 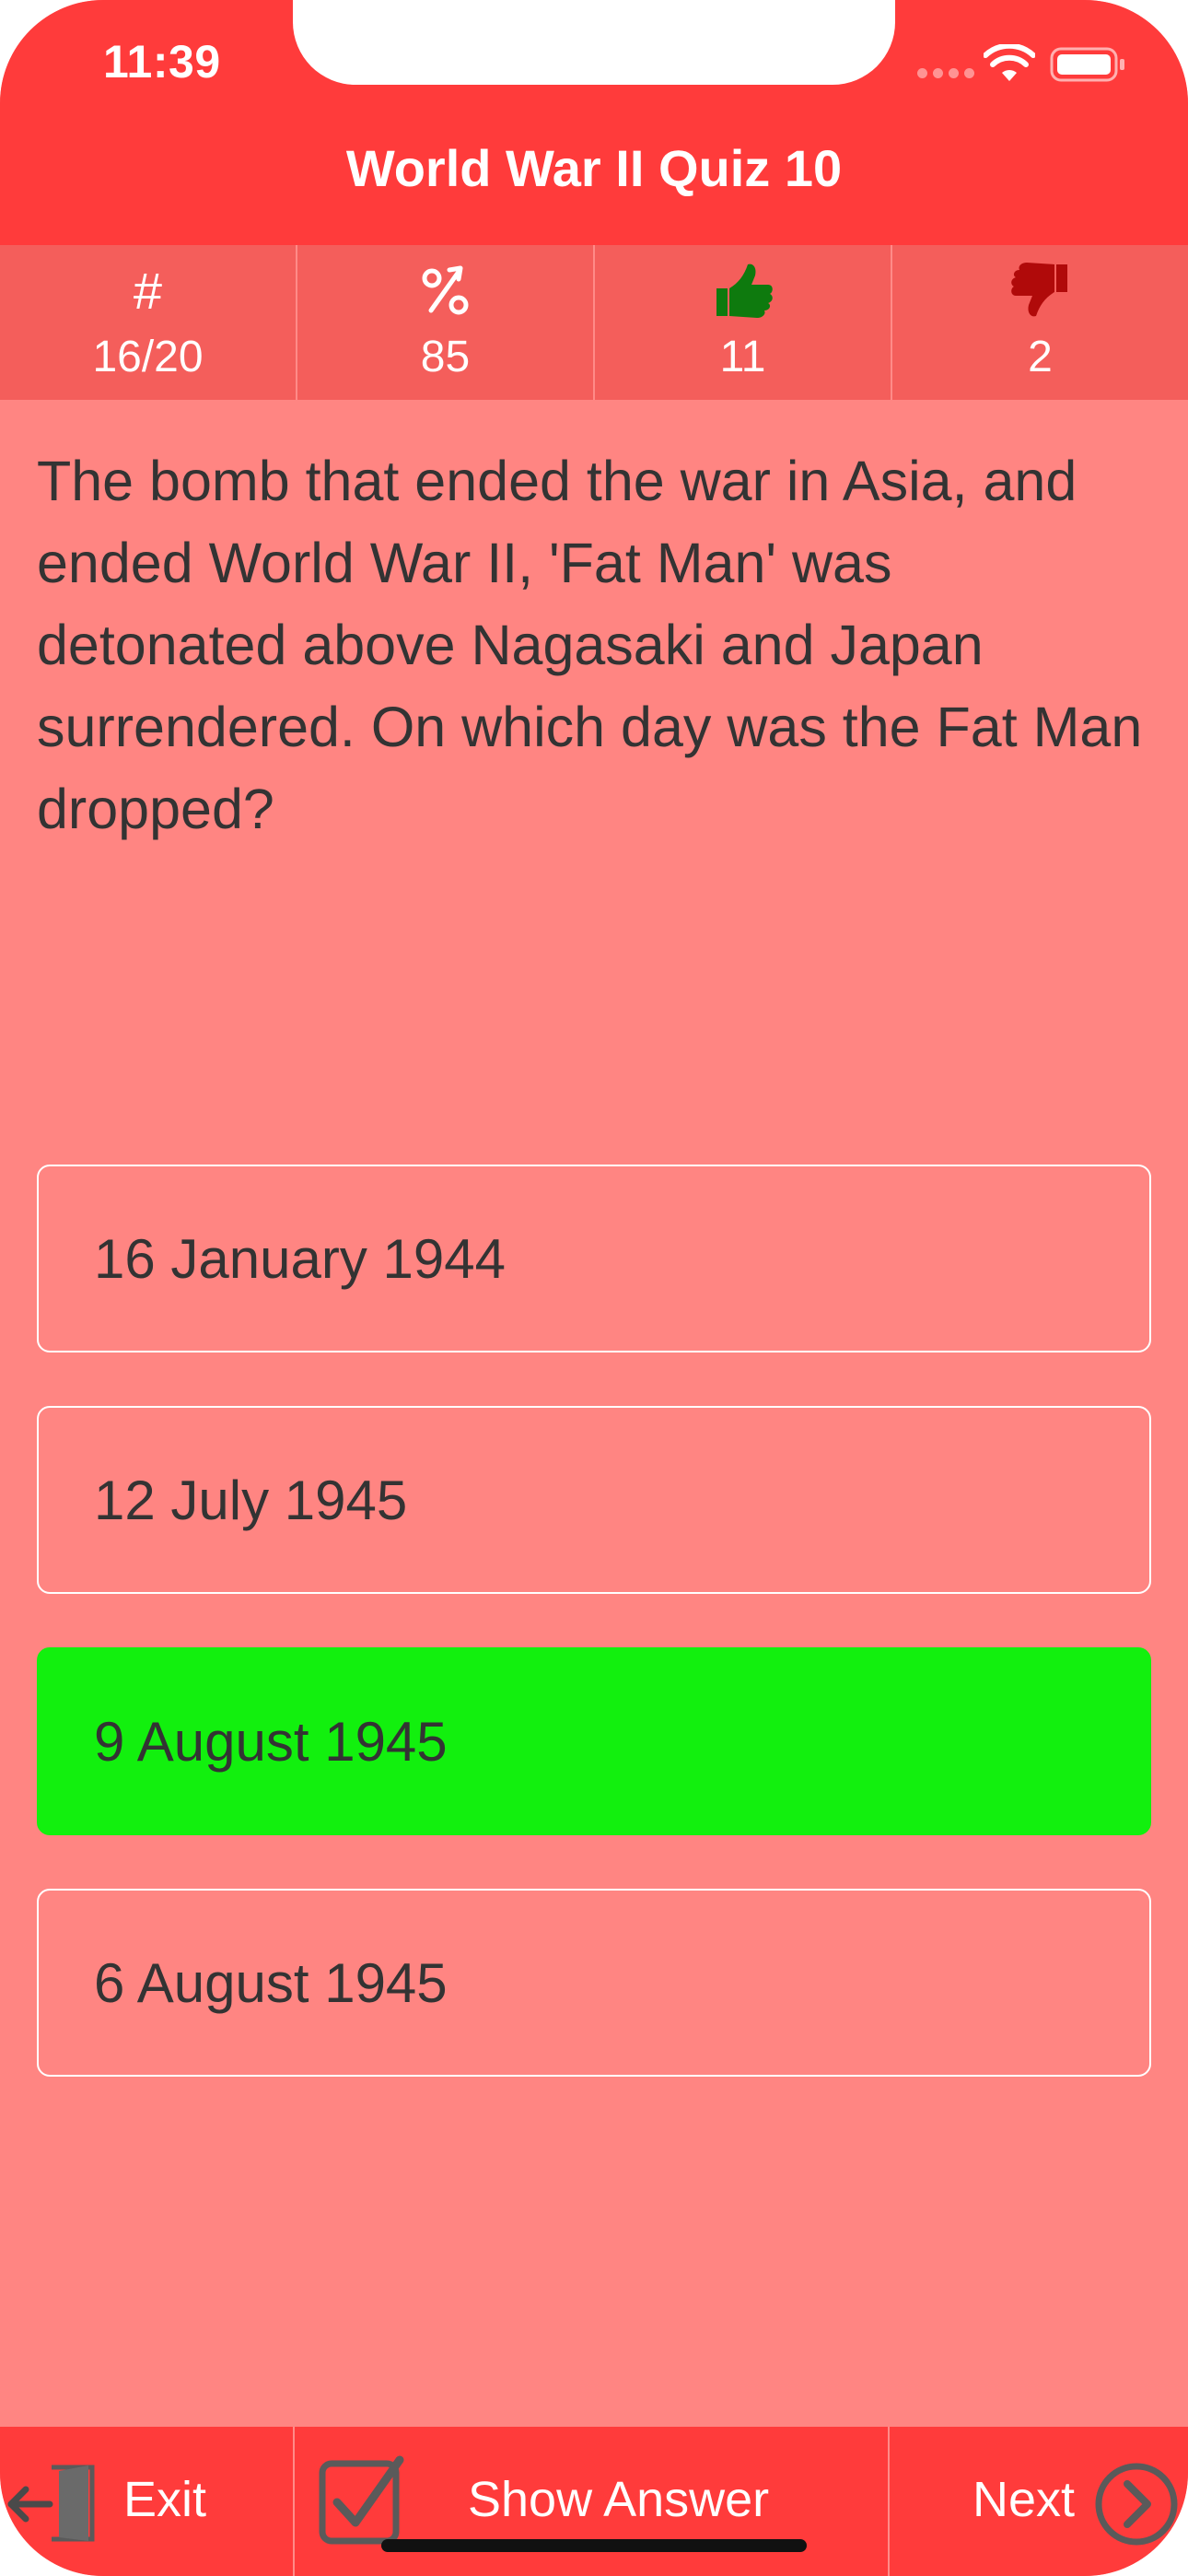 What do you see at coordinates (1136, 2504) in the screenshot?
I see `chevron-right-circle-icon` at bounding box center [1136, 2504].